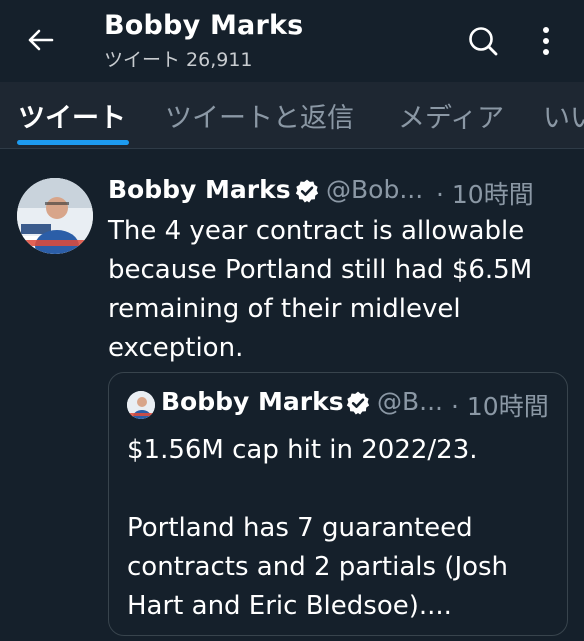  Describe the element at coordinates (73, 142) in the screenshot. I see `active-tab-indicator` at that location.